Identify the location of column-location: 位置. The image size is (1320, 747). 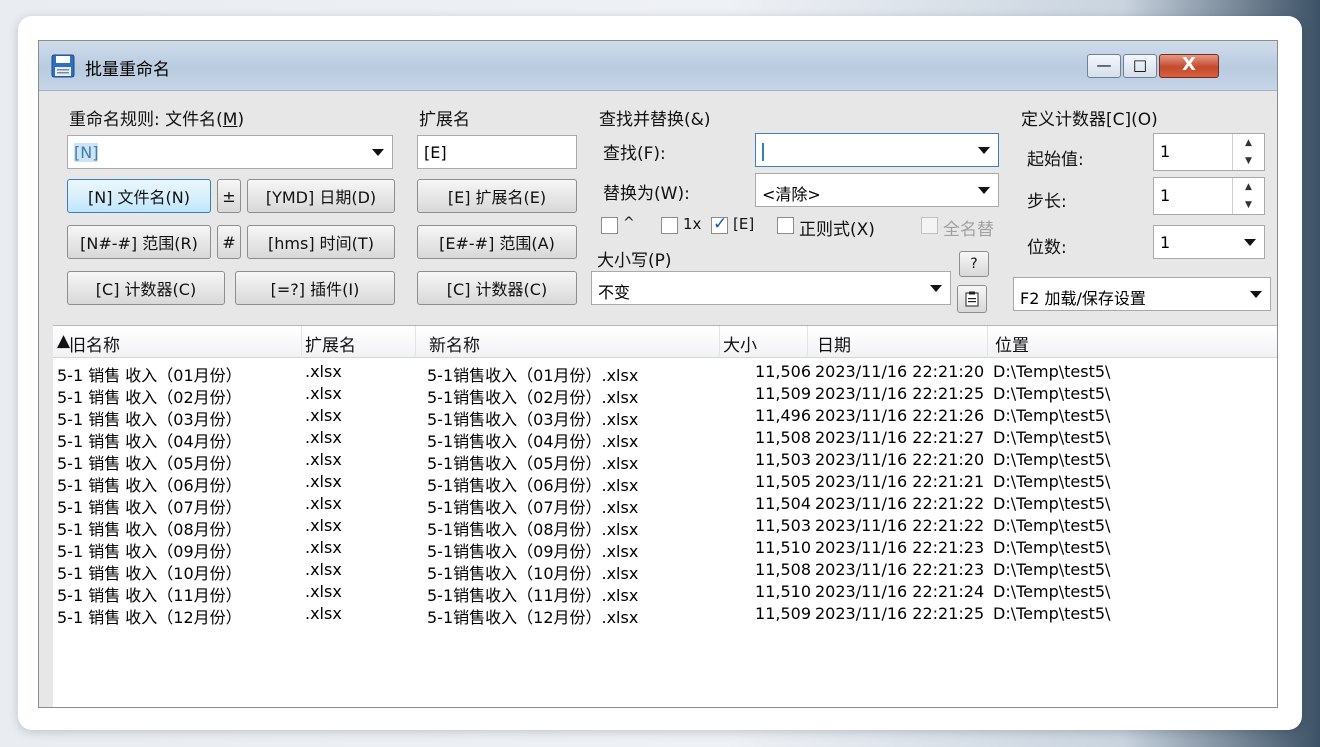
(1012, 343).